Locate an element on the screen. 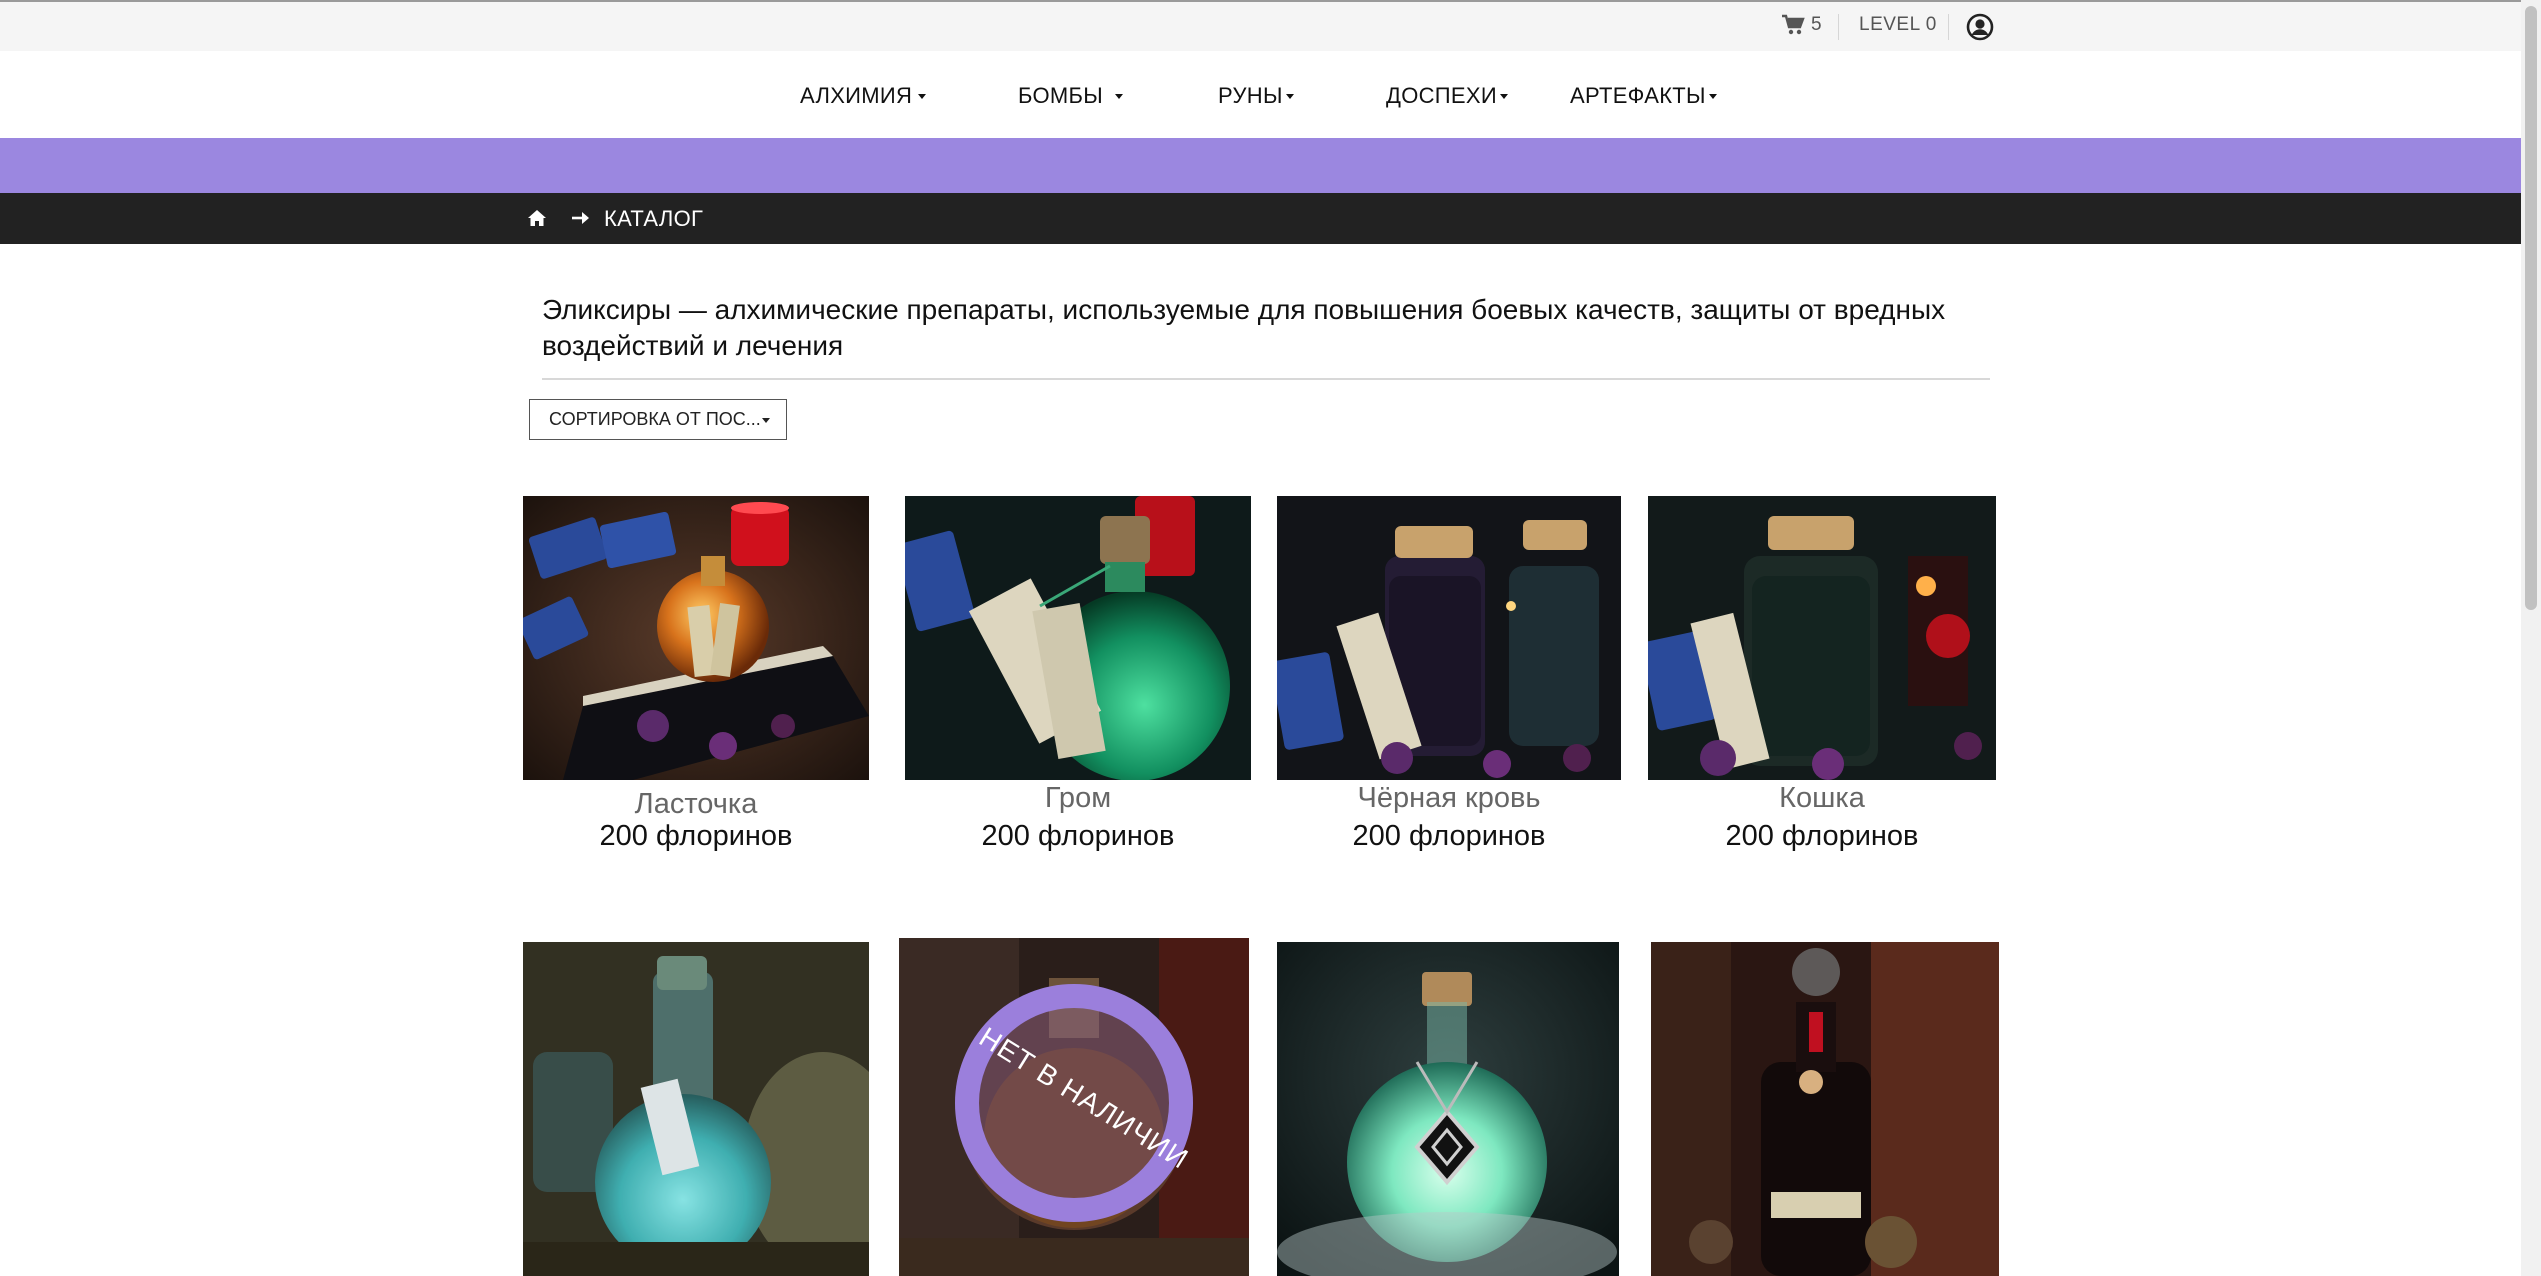 This screenshot has width=2541, height=1276. user-circle-icon is located at coordinates (1980, 27).